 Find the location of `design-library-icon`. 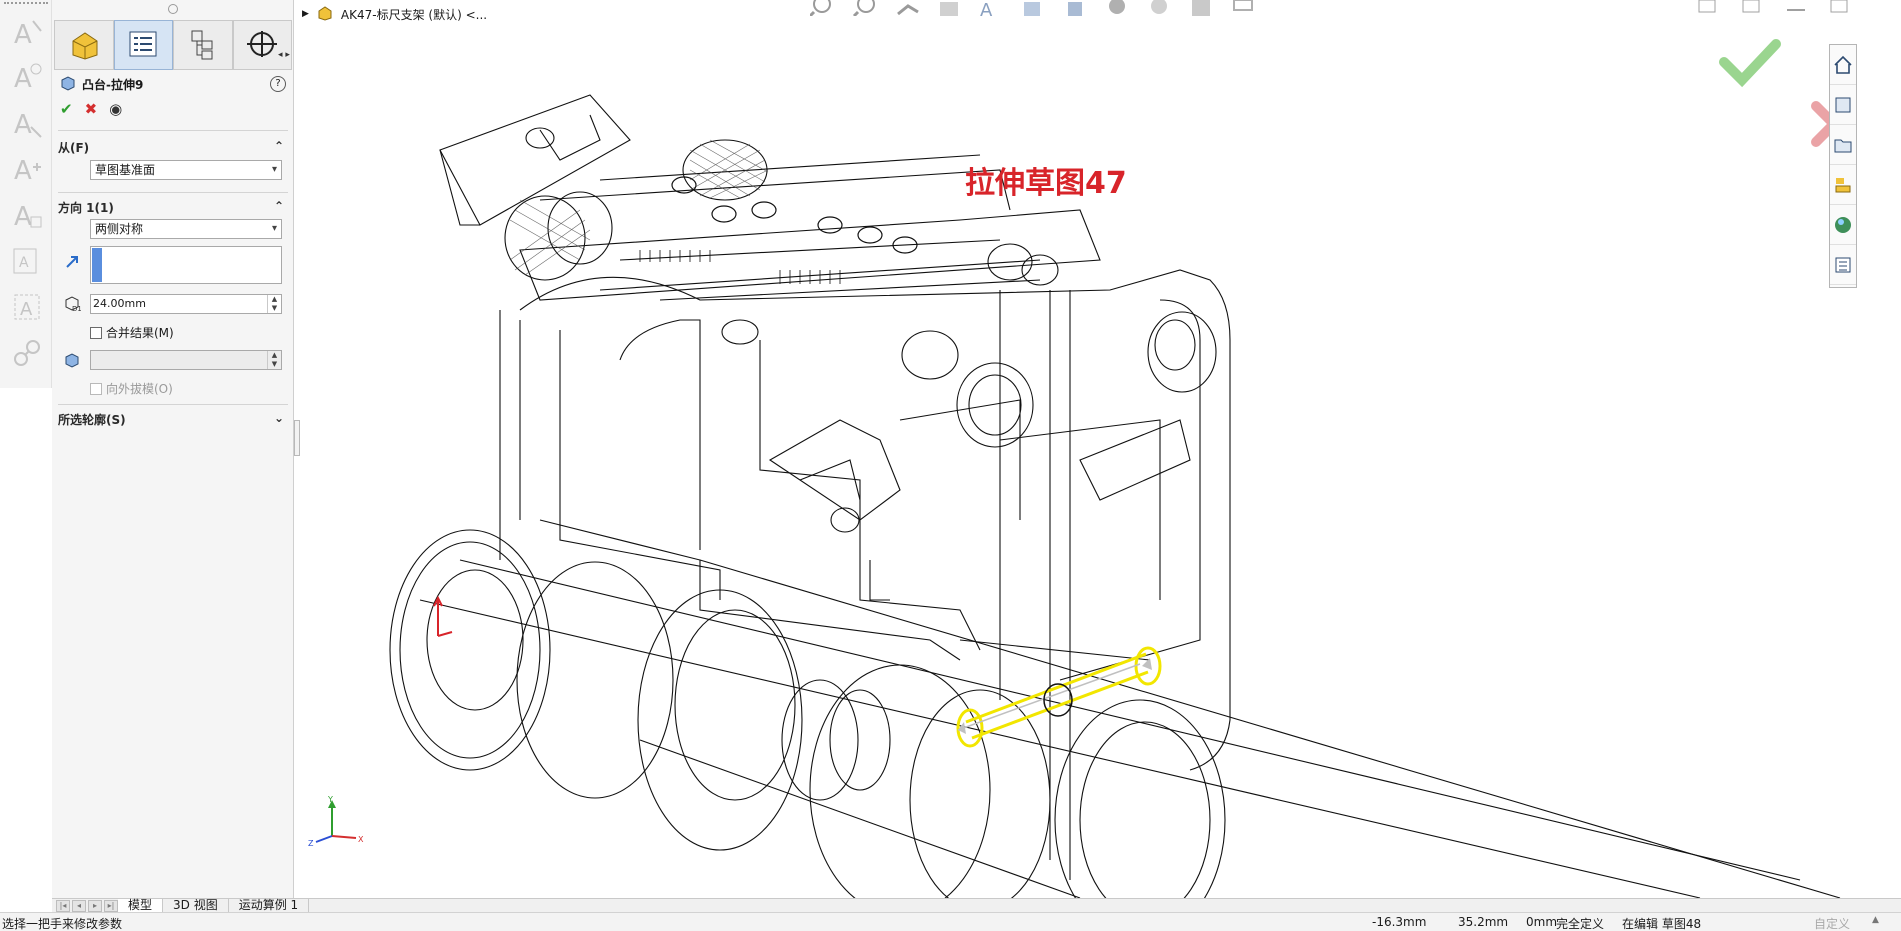

design-library-icon is located at coordinates (1843, 105).